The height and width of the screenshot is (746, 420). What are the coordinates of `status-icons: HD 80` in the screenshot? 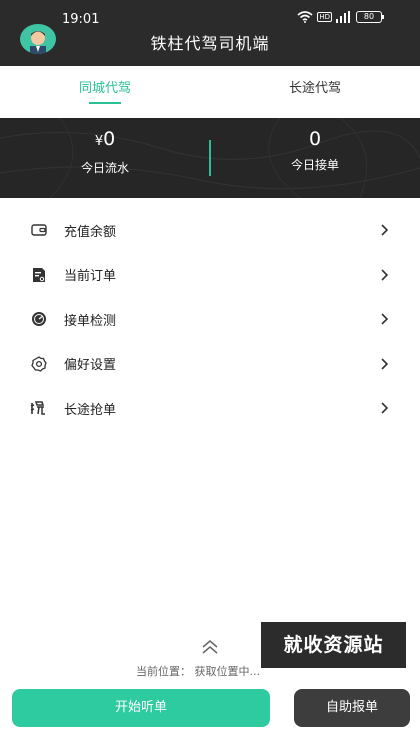 It's located at (340, 17).